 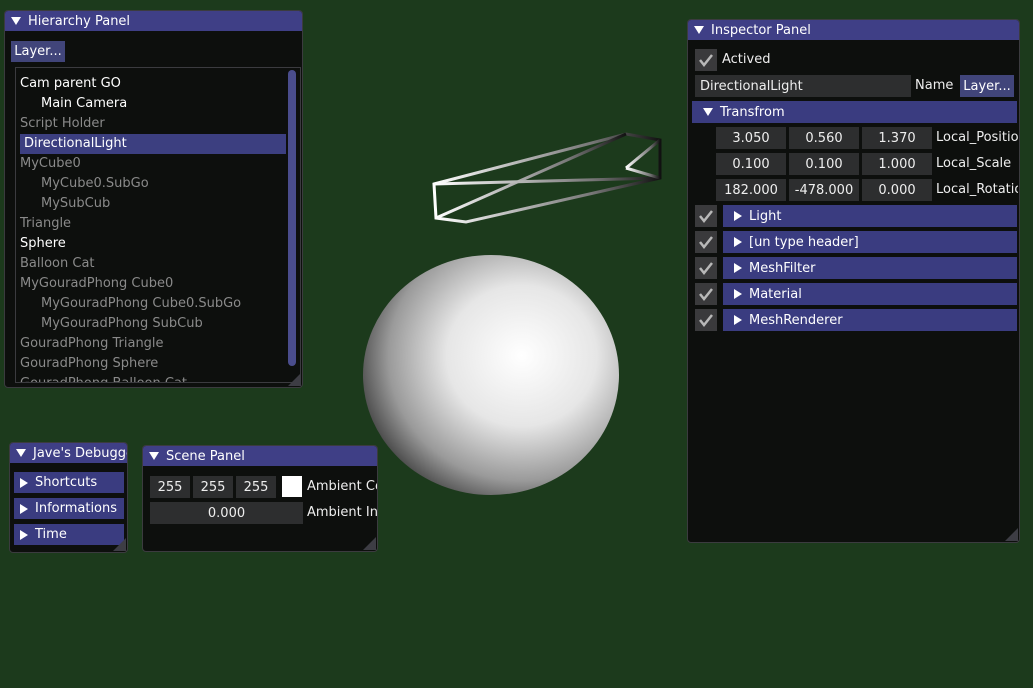 I want to click on hierarchy-item: GouradPhong Triangle, so click(x=90, y=344).